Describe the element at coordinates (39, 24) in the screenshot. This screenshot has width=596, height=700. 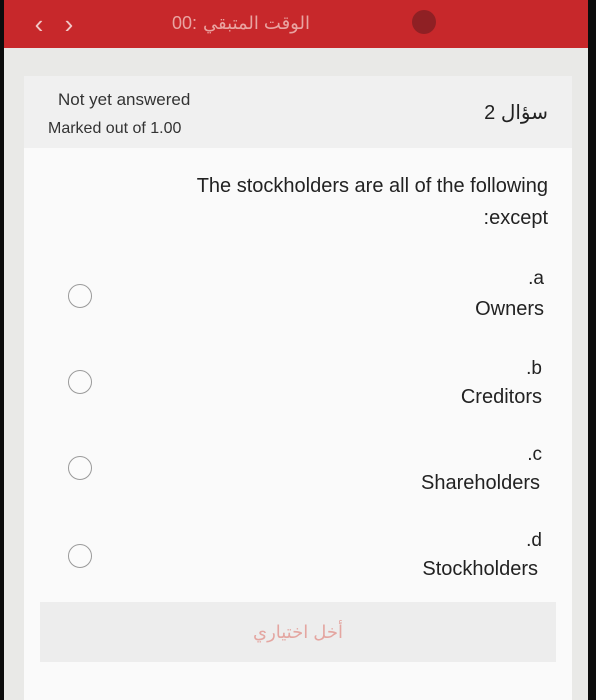
I see `chevron-left-icon: ‹` at that location.